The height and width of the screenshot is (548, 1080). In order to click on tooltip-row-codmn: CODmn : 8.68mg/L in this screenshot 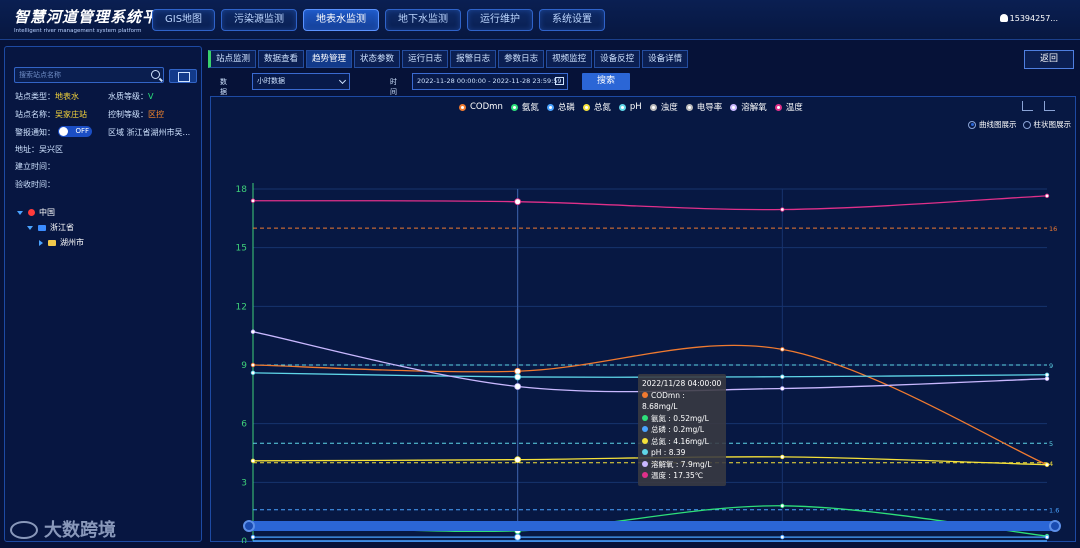, I will do `click(682, 401)`.